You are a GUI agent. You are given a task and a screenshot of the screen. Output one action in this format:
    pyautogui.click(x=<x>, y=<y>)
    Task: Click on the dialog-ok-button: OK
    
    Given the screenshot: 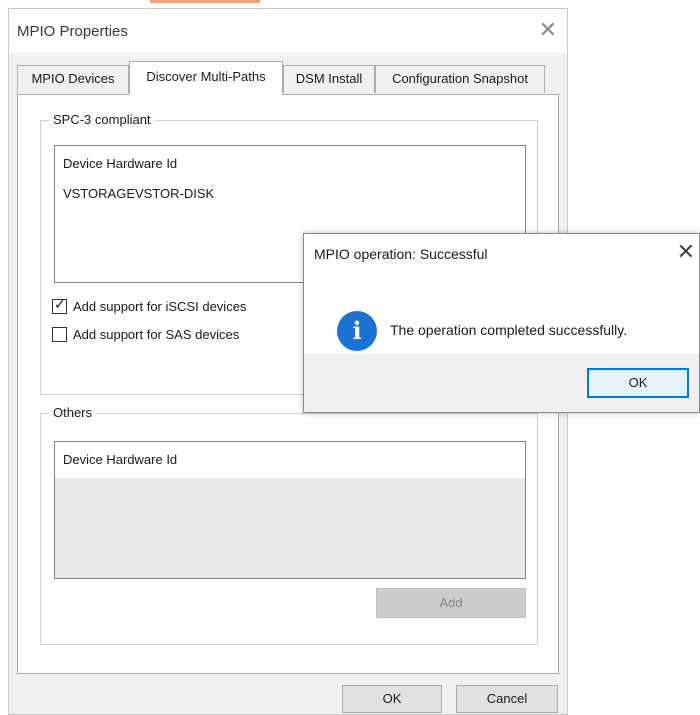 What is the action you would take?
    pyautogui.click(x=638, y=383)
    